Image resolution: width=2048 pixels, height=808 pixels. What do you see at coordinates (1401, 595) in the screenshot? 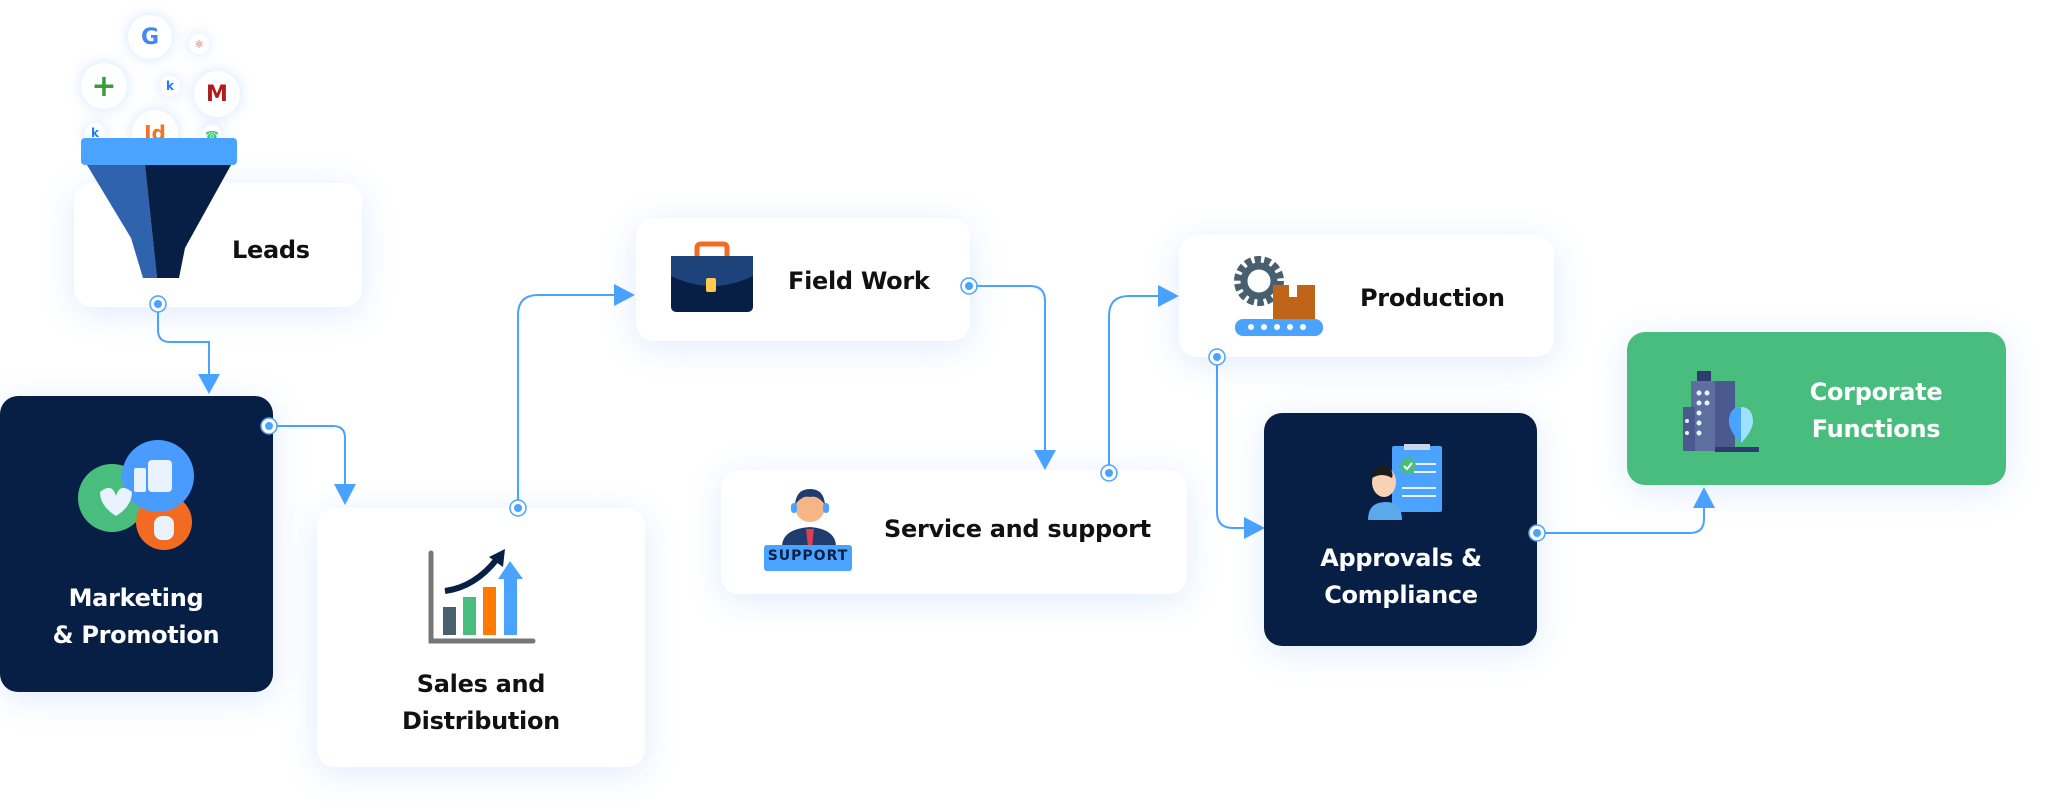
I see `approvals-label-line2: Compliance` at bounding box center [1401, 595].